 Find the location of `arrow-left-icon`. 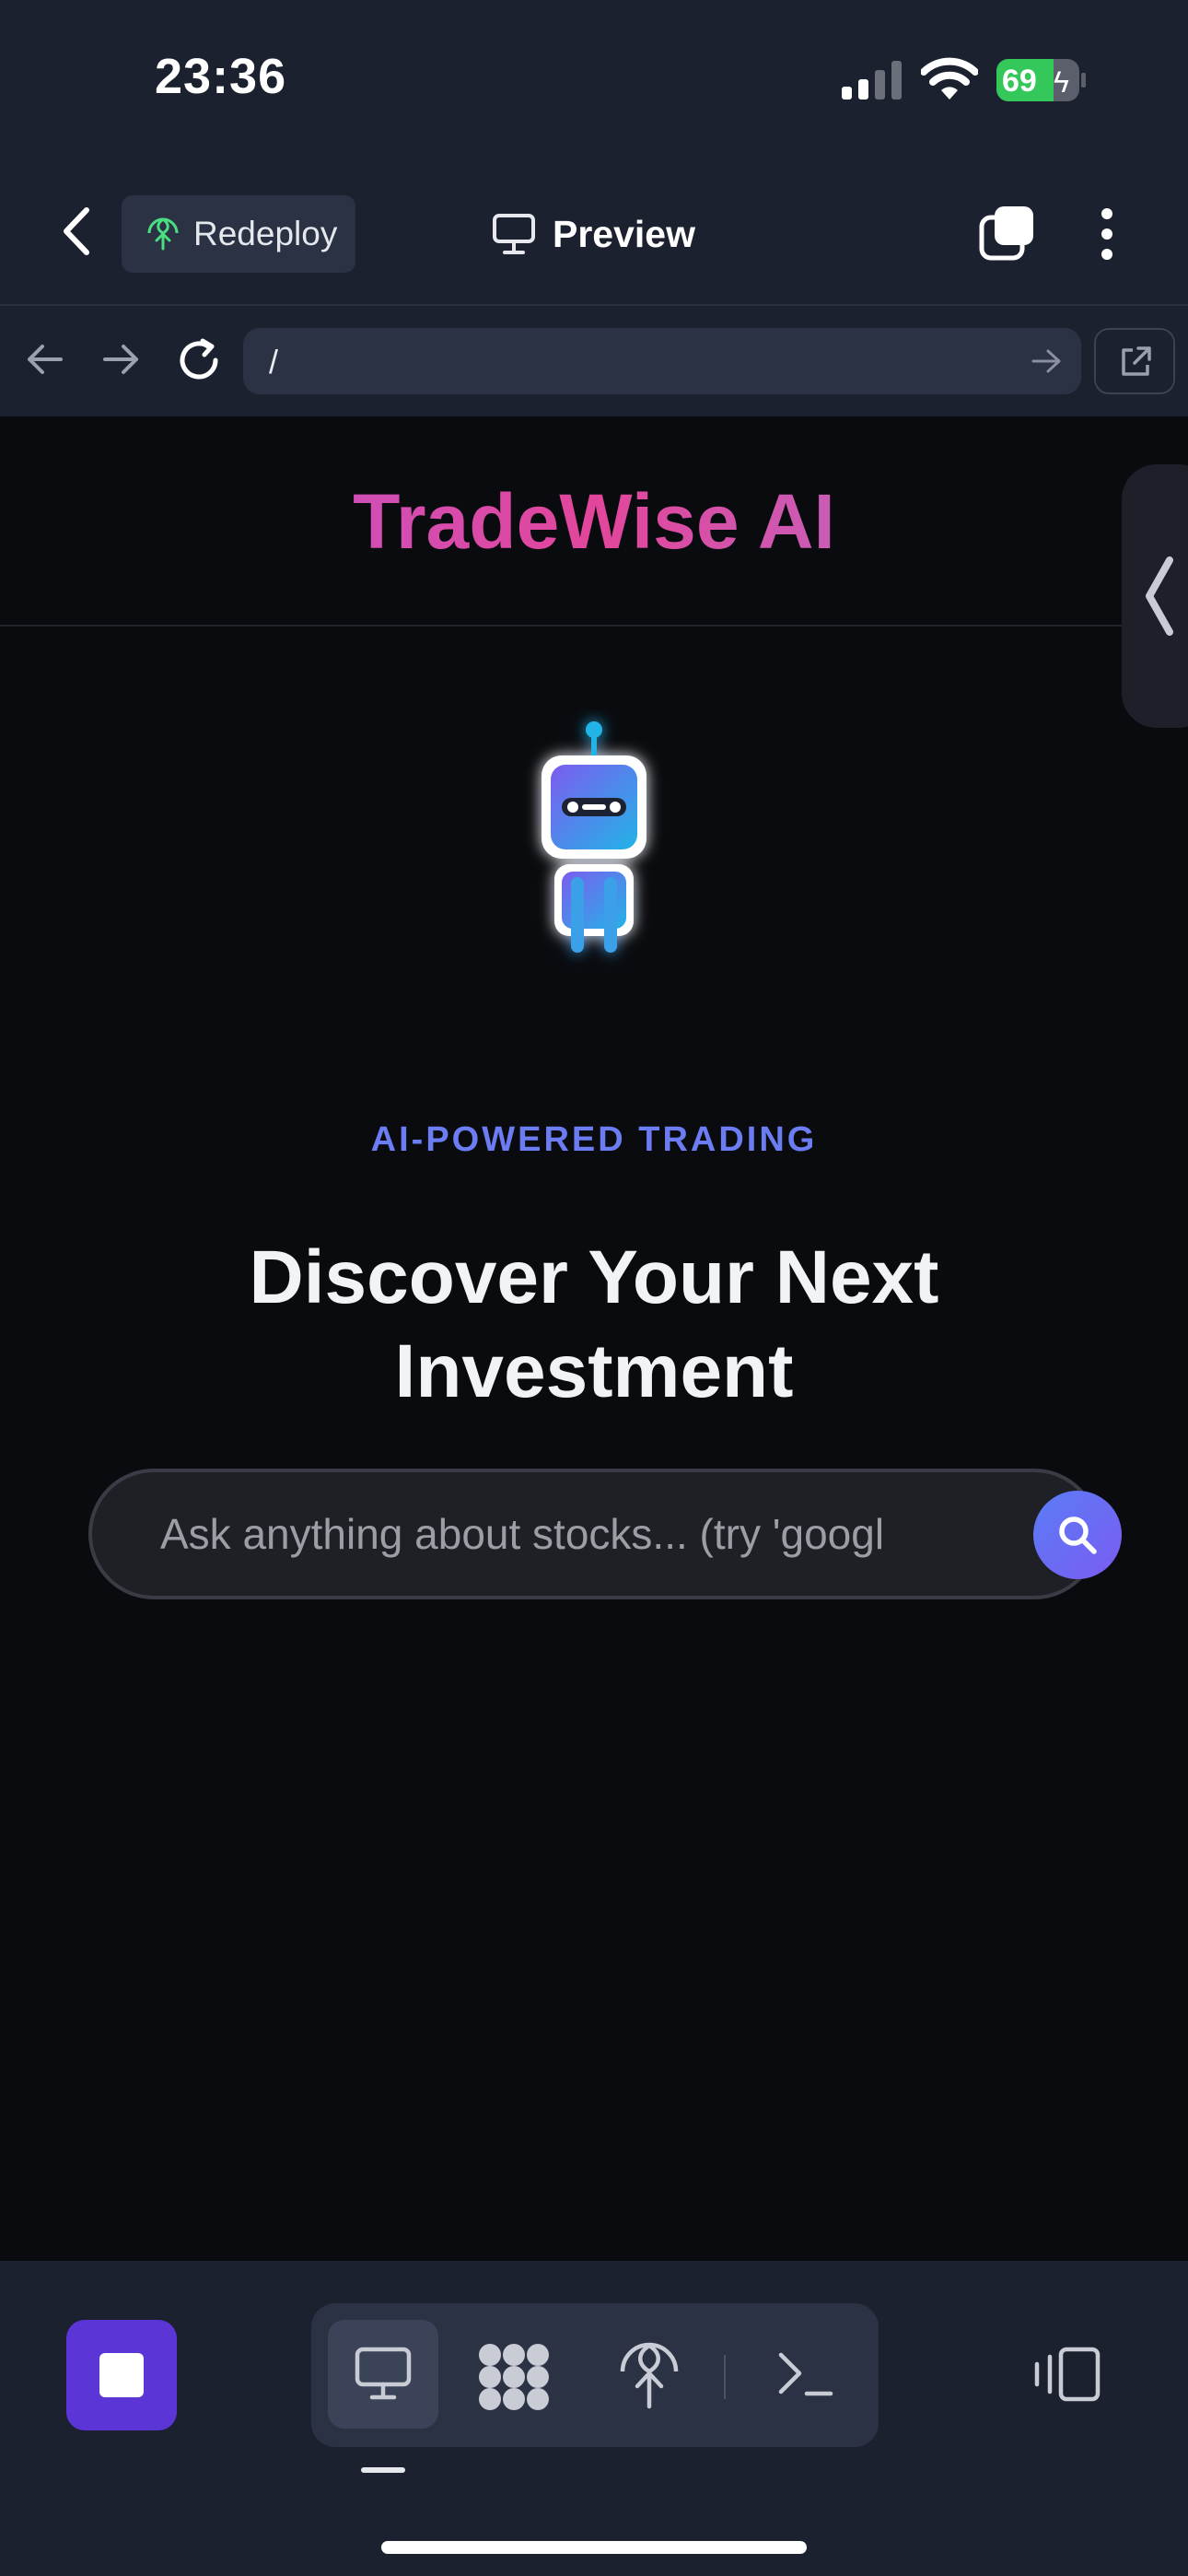

arrow-left-icon is located at coordinates (44, 359).